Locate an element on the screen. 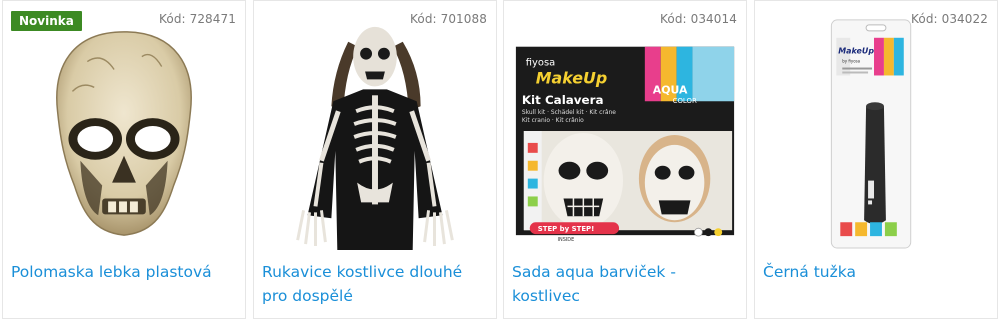 Image resolution: width=1000 pixels, height=321 pixels. kit-subtitle-1: Skull kit · Schädel kit · Kit crâne is located at coordinates (569, 112).